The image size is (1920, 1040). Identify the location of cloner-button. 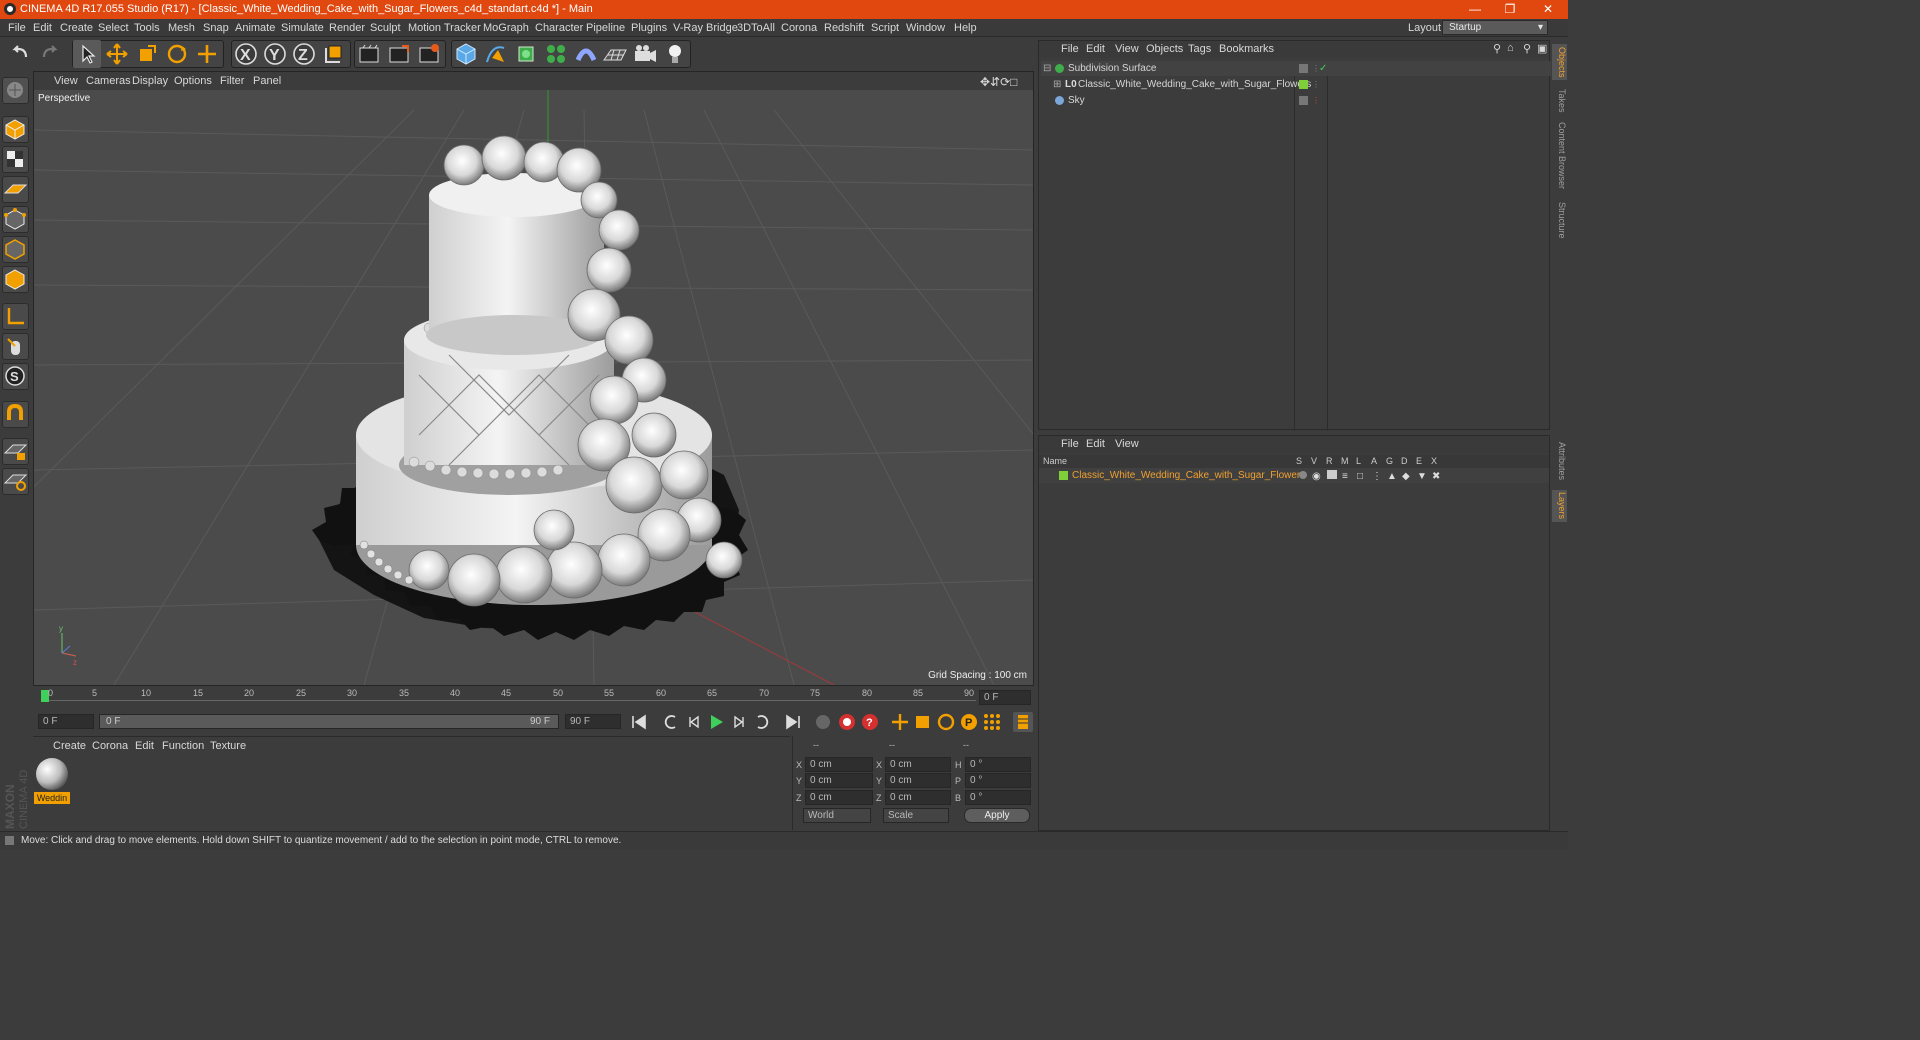
(556, 54).